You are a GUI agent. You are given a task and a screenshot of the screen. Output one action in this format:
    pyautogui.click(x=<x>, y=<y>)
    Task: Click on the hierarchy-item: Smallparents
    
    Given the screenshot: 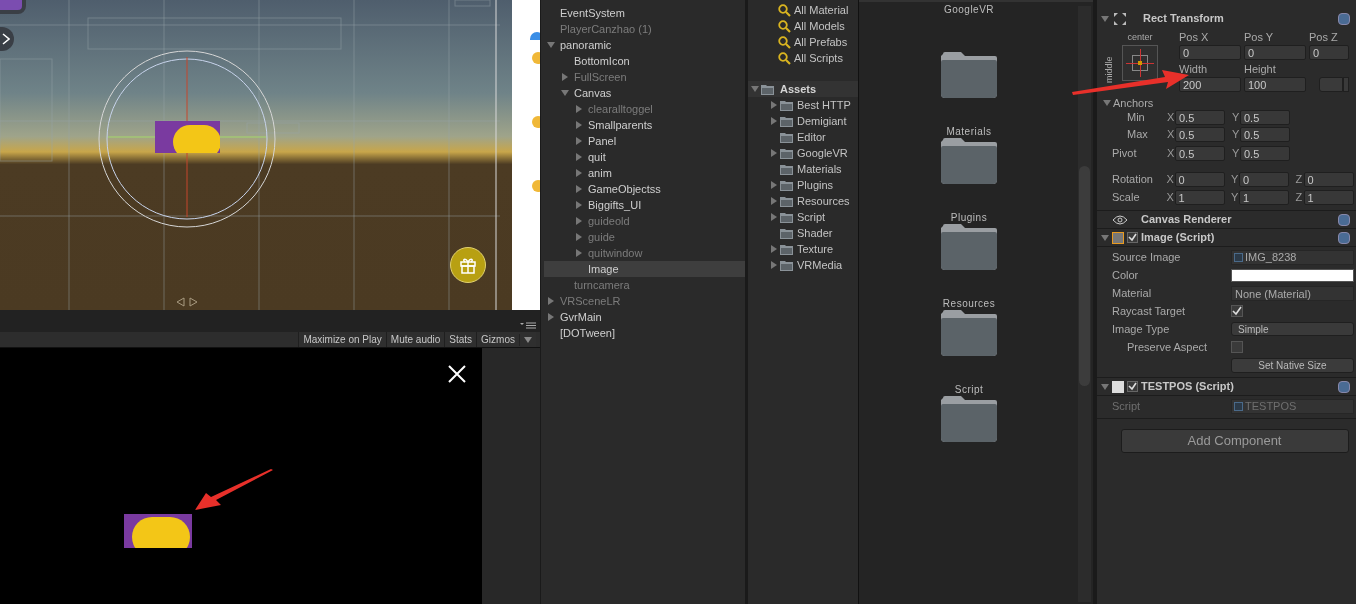 What is the action you would take?
    pyautogui.click(x=620, y=125)
    